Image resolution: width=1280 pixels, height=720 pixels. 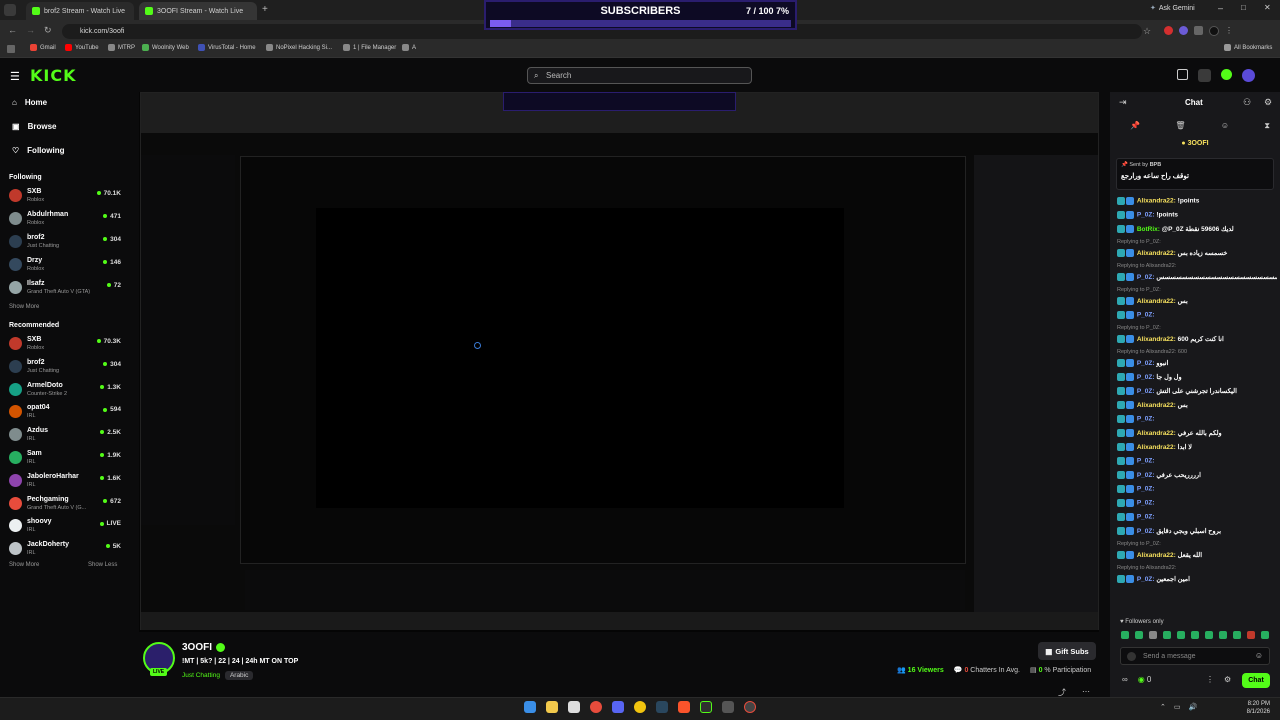 What do you see at coordinates (38, 150) in the screenshot?
I see `nav-following: ♡ Following` at bounding box center [38, 150].